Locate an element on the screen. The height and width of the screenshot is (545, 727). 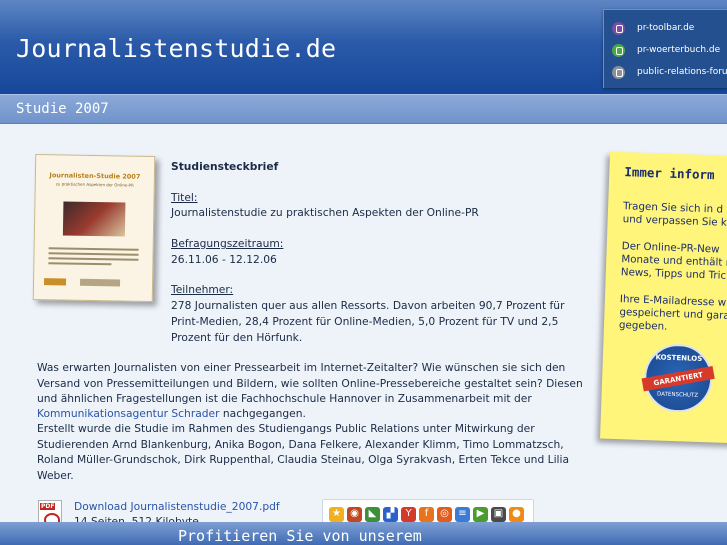
cover-logo-secondary is located at coordinates (100, 282).